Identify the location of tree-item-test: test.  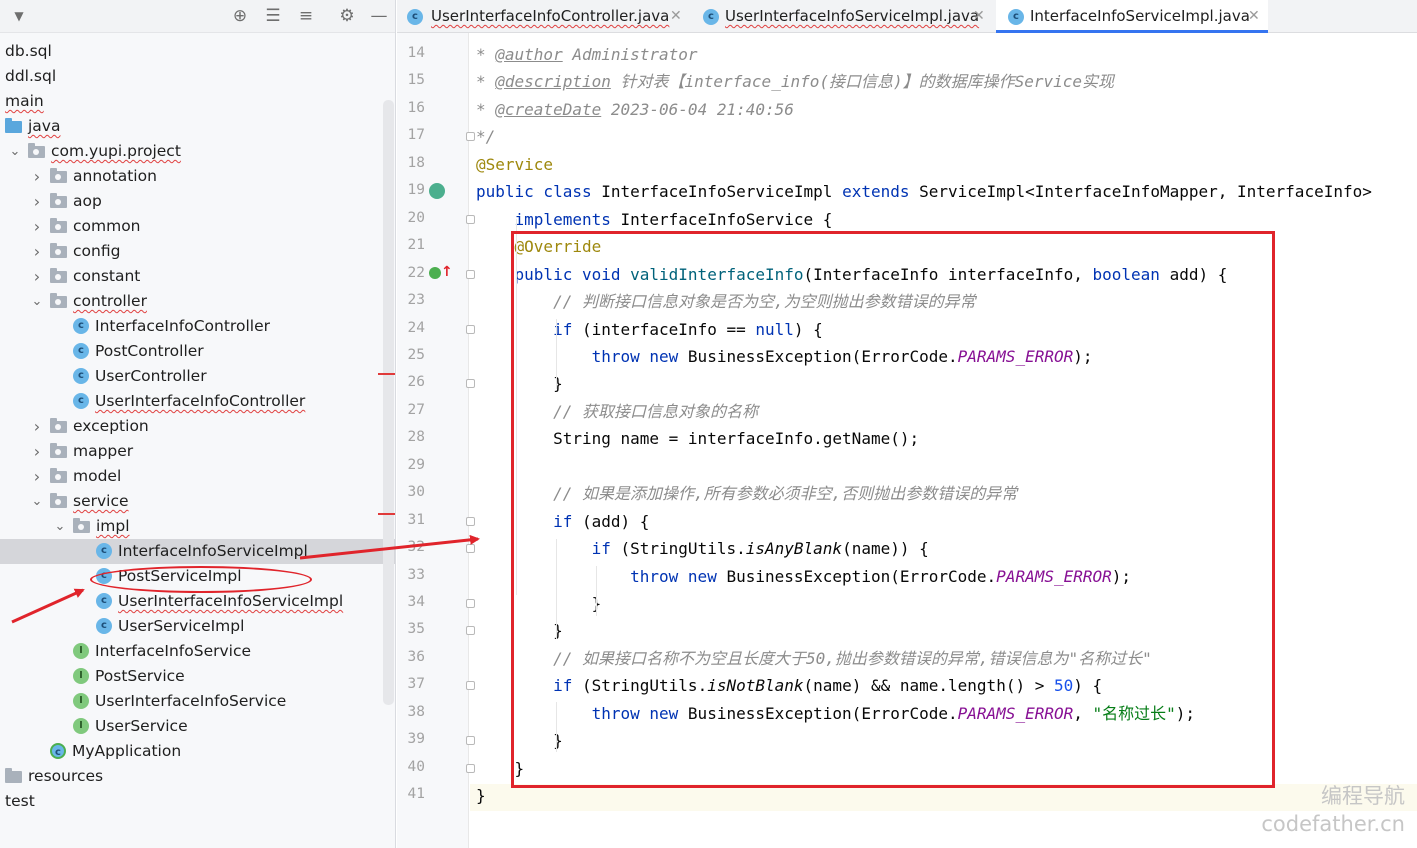
(197, 801).